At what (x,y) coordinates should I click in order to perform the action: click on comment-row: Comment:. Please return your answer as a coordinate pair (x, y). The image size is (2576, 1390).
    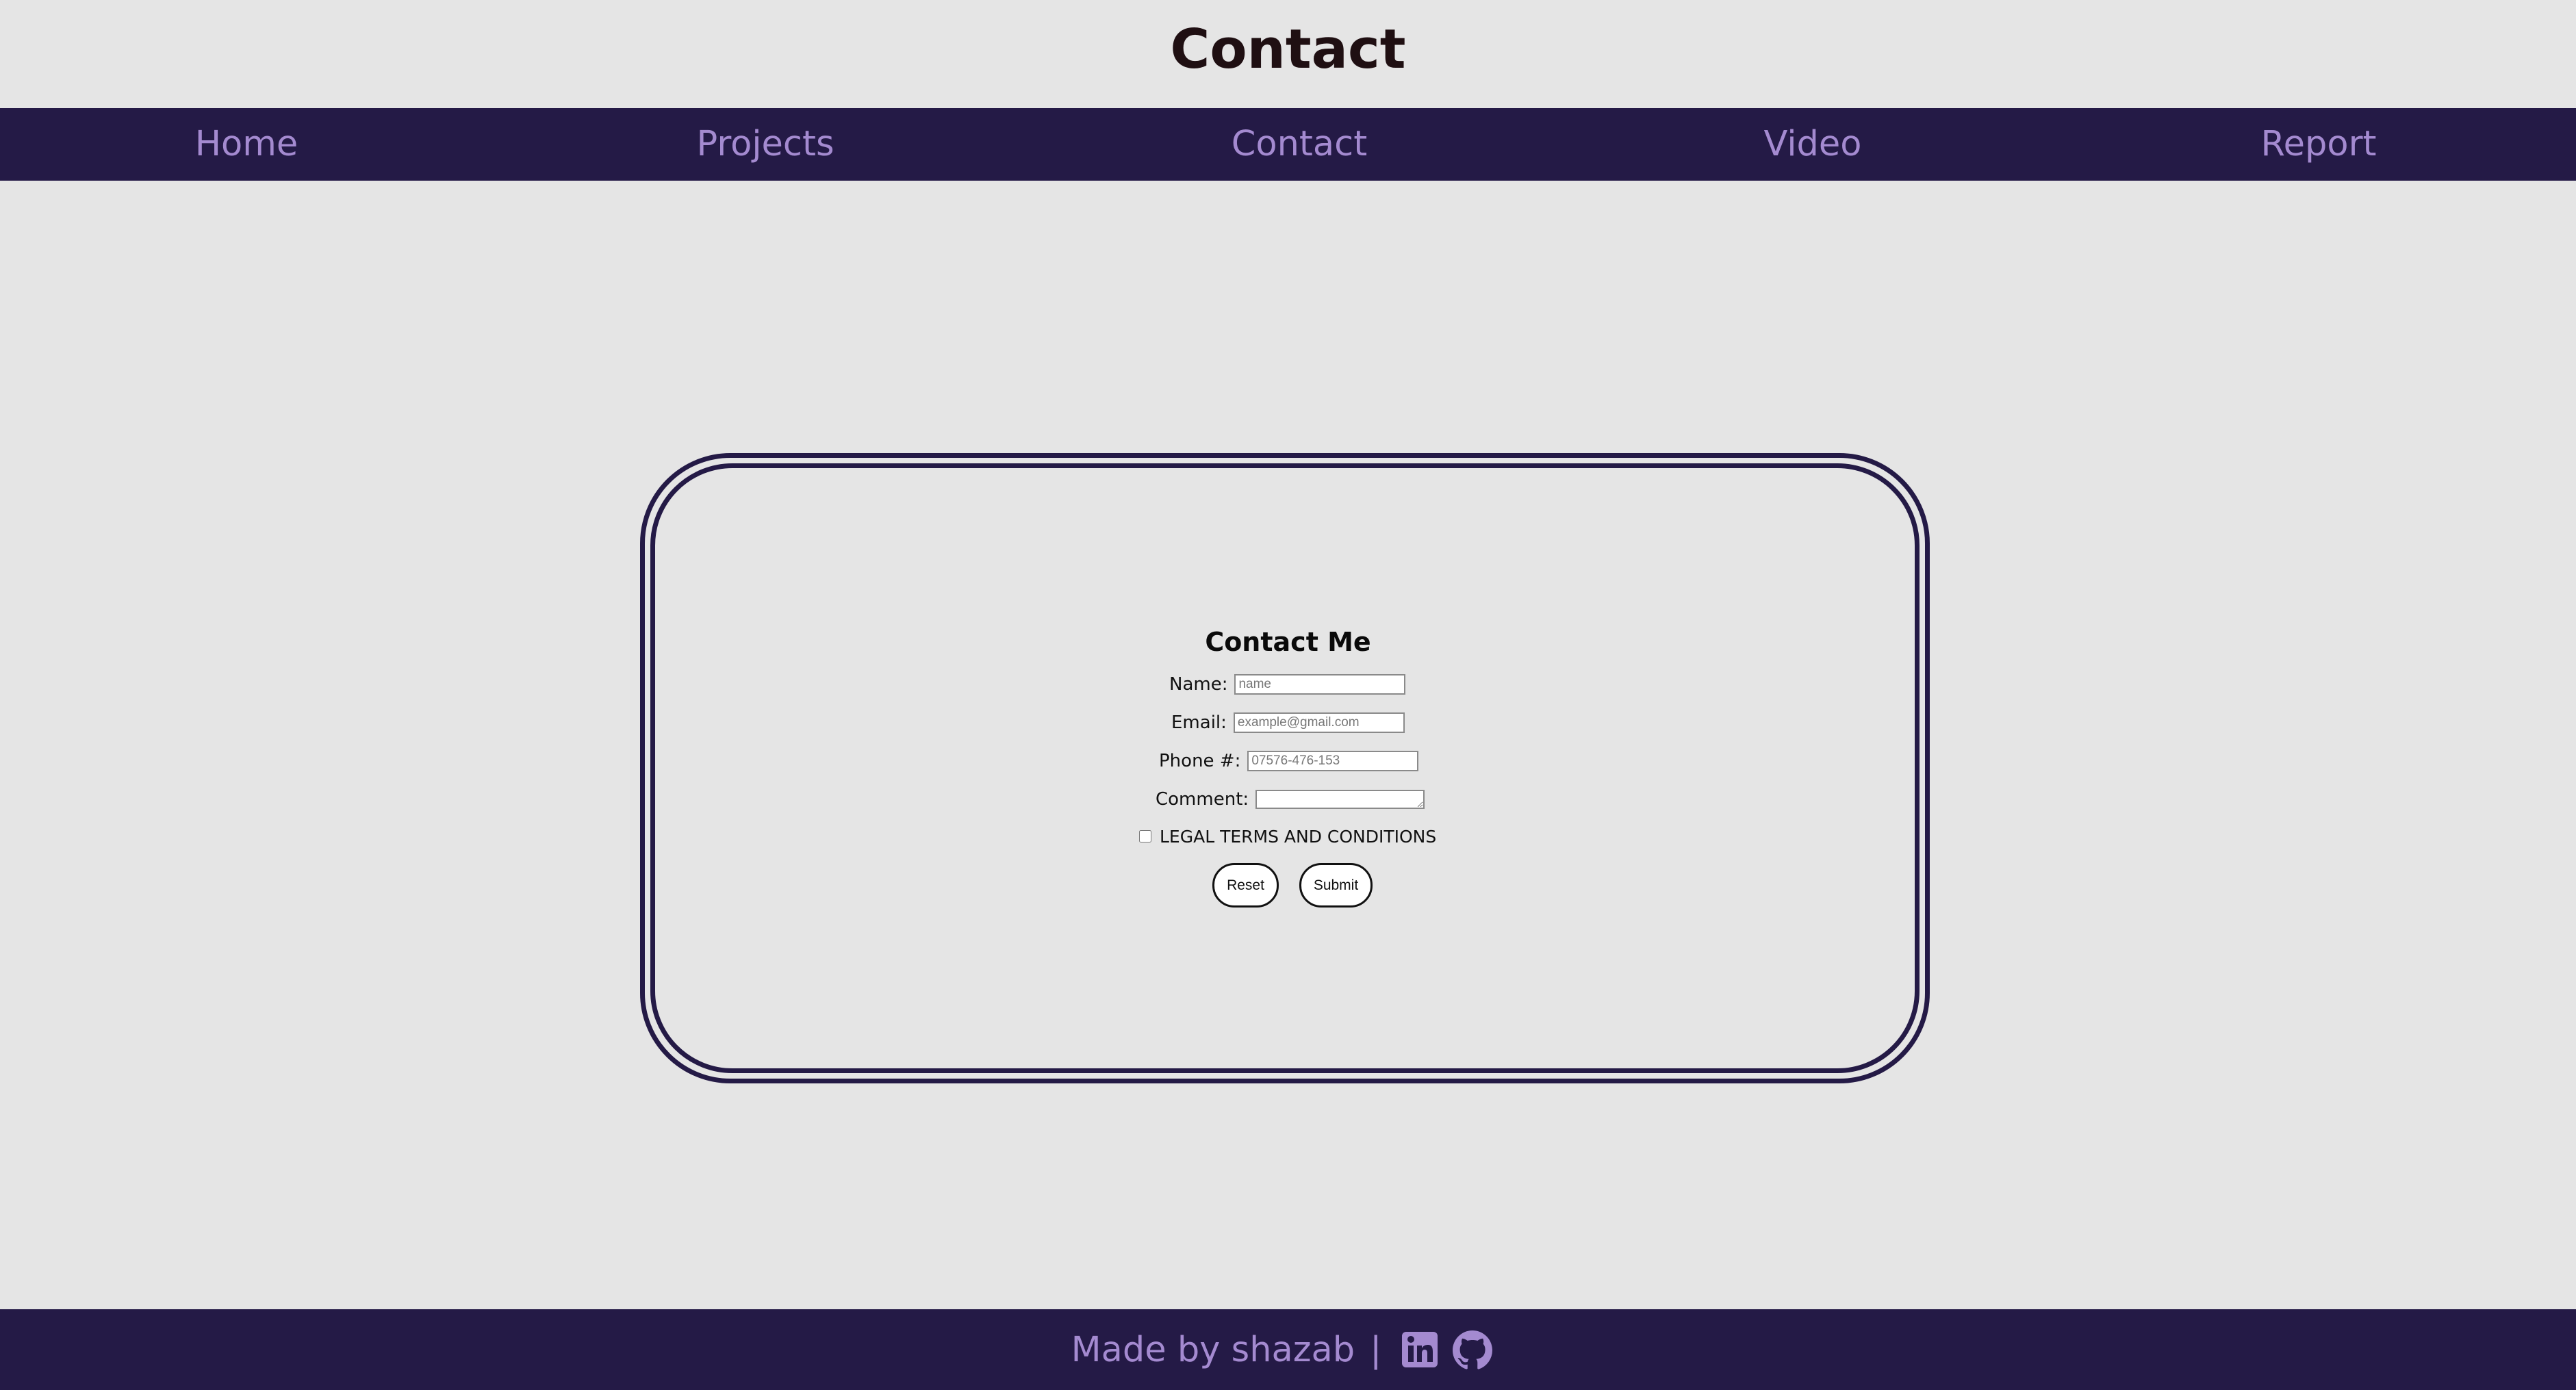
    Looking at the image, I should click on (1290, 799).